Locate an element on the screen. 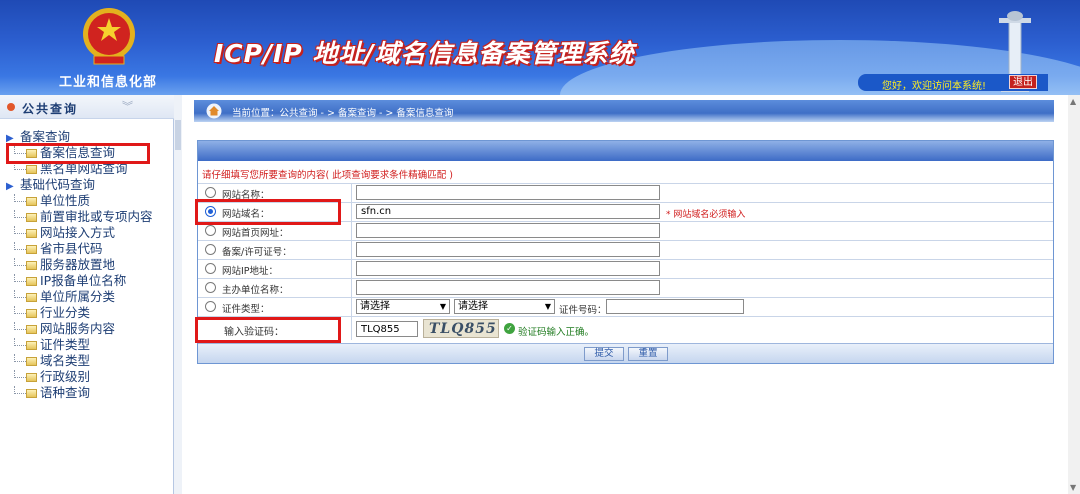 This screenshot has height=494, width=1080. tree-label: 网站接入方式 is located at coordinates (78, 232).